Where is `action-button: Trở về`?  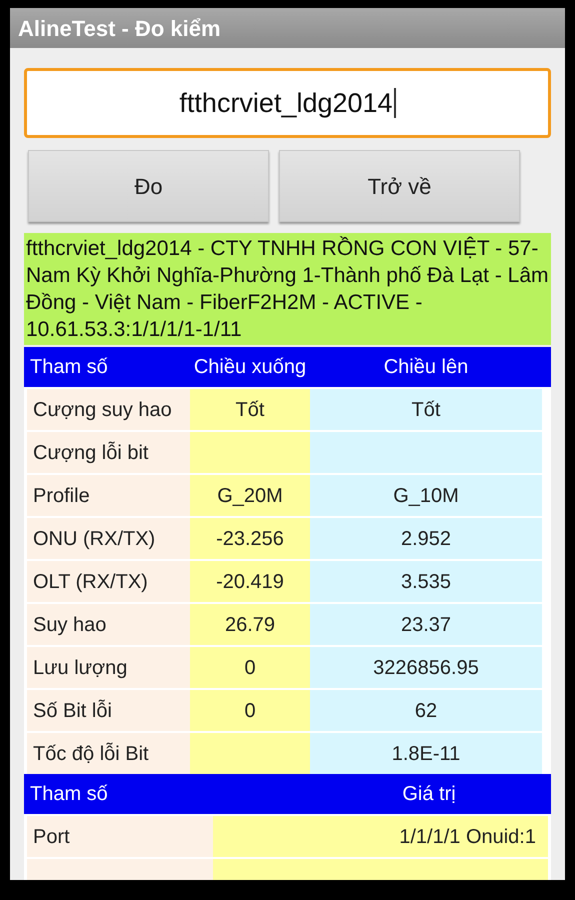 action-button: Trở về is located at coordinates (399, 186).